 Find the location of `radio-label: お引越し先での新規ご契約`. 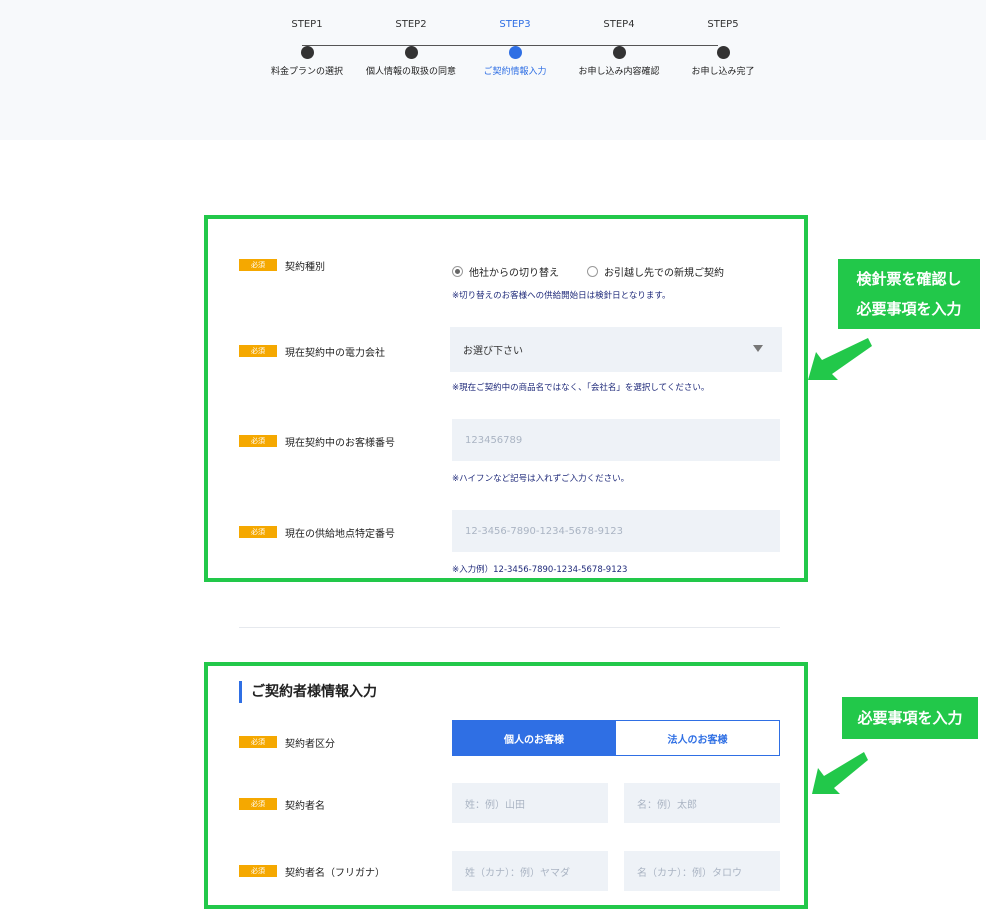

radio-label: お引越し先での新規ご契約 is located at coordinates (664, 271).